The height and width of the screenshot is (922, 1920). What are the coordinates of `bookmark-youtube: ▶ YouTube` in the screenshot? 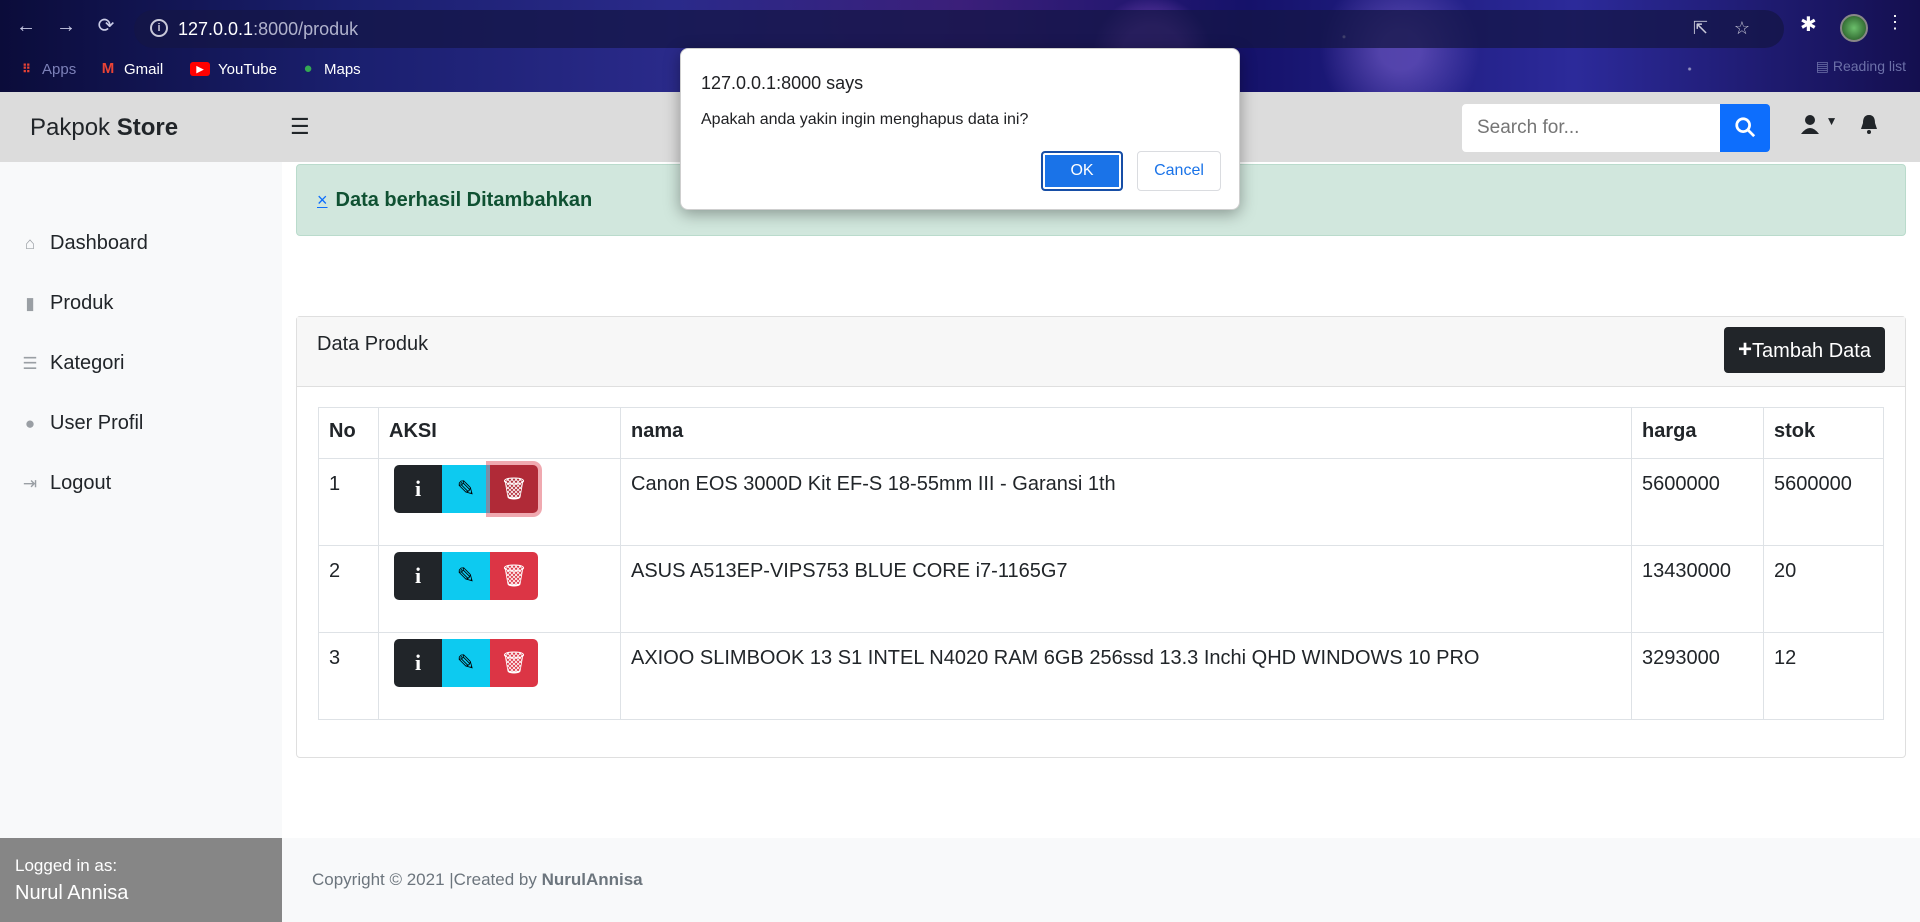 It's located at (233, 69).